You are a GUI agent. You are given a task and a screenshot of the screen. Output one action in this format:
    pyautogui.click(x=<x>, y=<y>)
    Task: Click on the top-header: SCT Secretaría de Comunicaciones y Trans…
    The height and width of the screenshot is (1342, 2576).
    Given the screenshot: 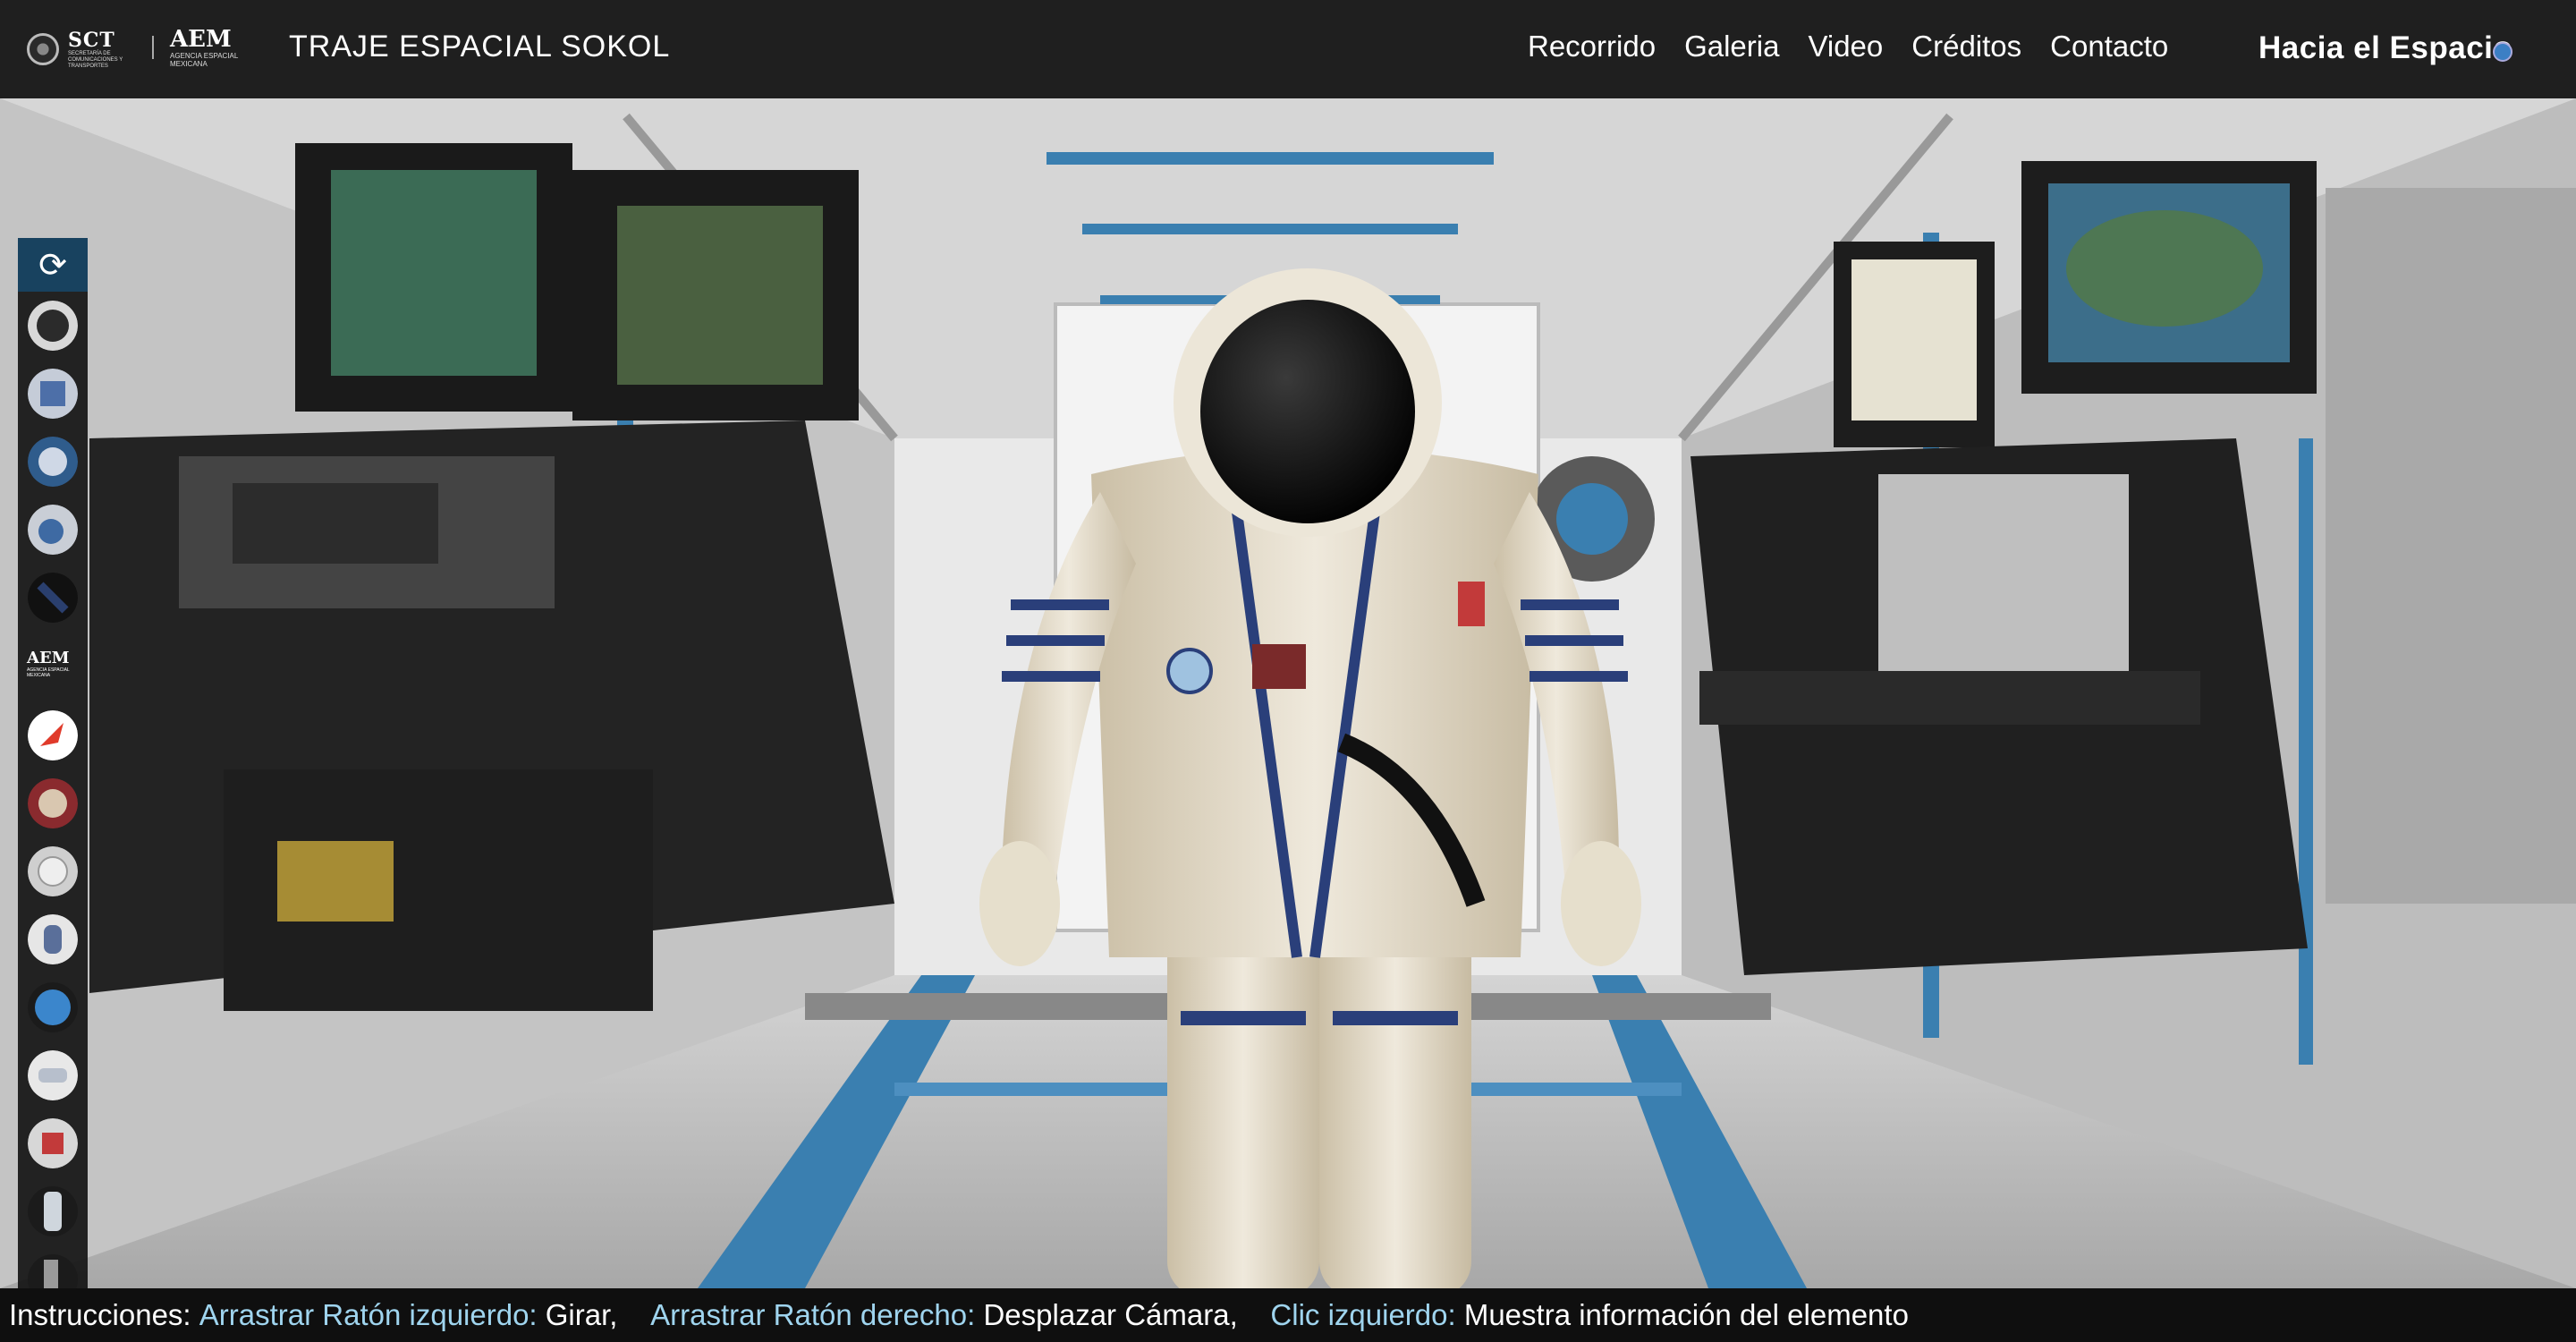 What is the action you would take?
    pyautogui.click(x=1288, y=49)
    